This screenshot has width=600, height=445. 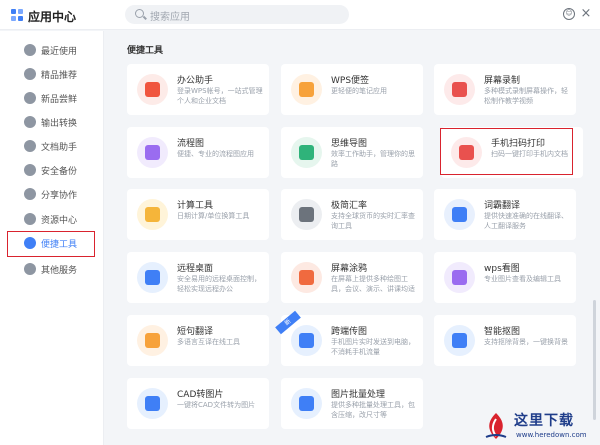 I want to click on card-desc: 多种模式录制屏幕操作，轻松制作教学视频, so click(x=526, y=96).